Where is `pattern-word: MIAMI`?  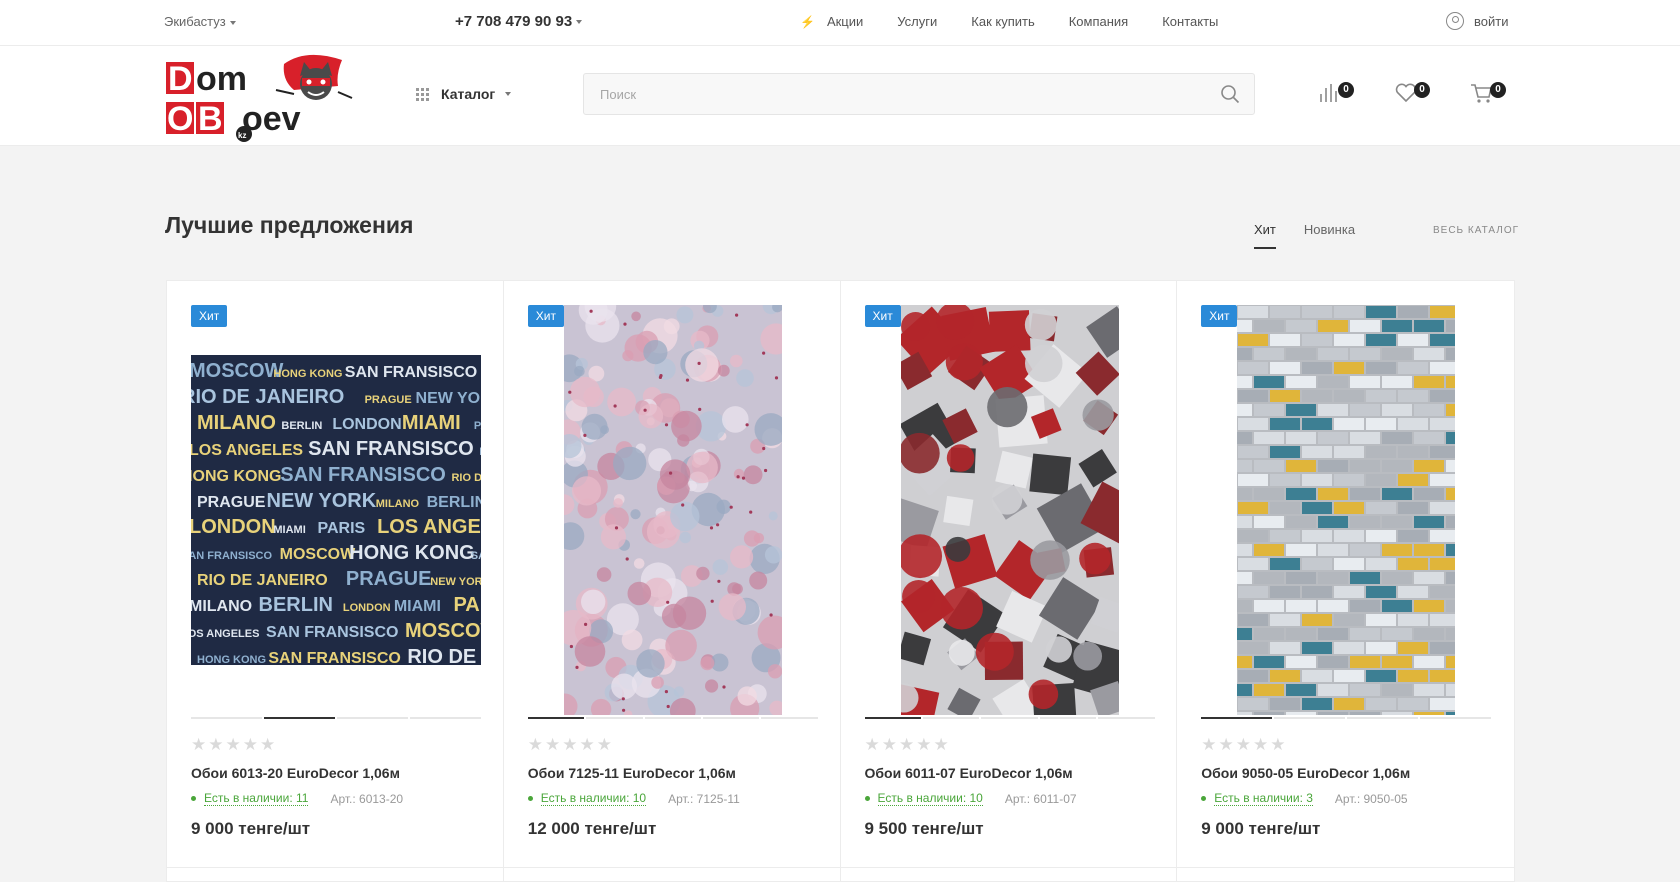
pattern-word: MIAMI is located at coordinates (431, 423).